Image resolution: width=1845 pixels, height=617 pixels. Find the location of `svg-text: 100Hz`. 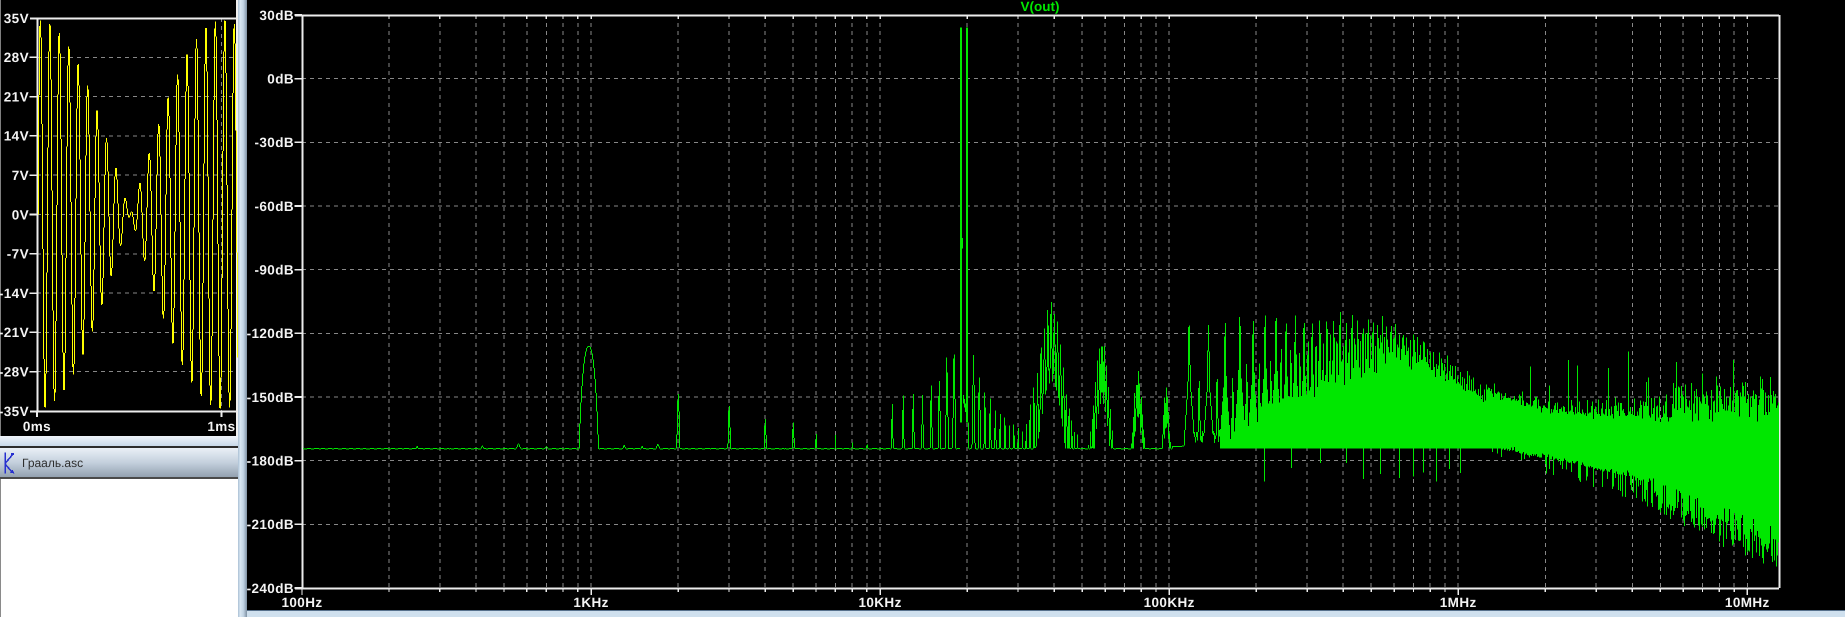

svg-text: 100Hz is located at coordinates (301, 602).